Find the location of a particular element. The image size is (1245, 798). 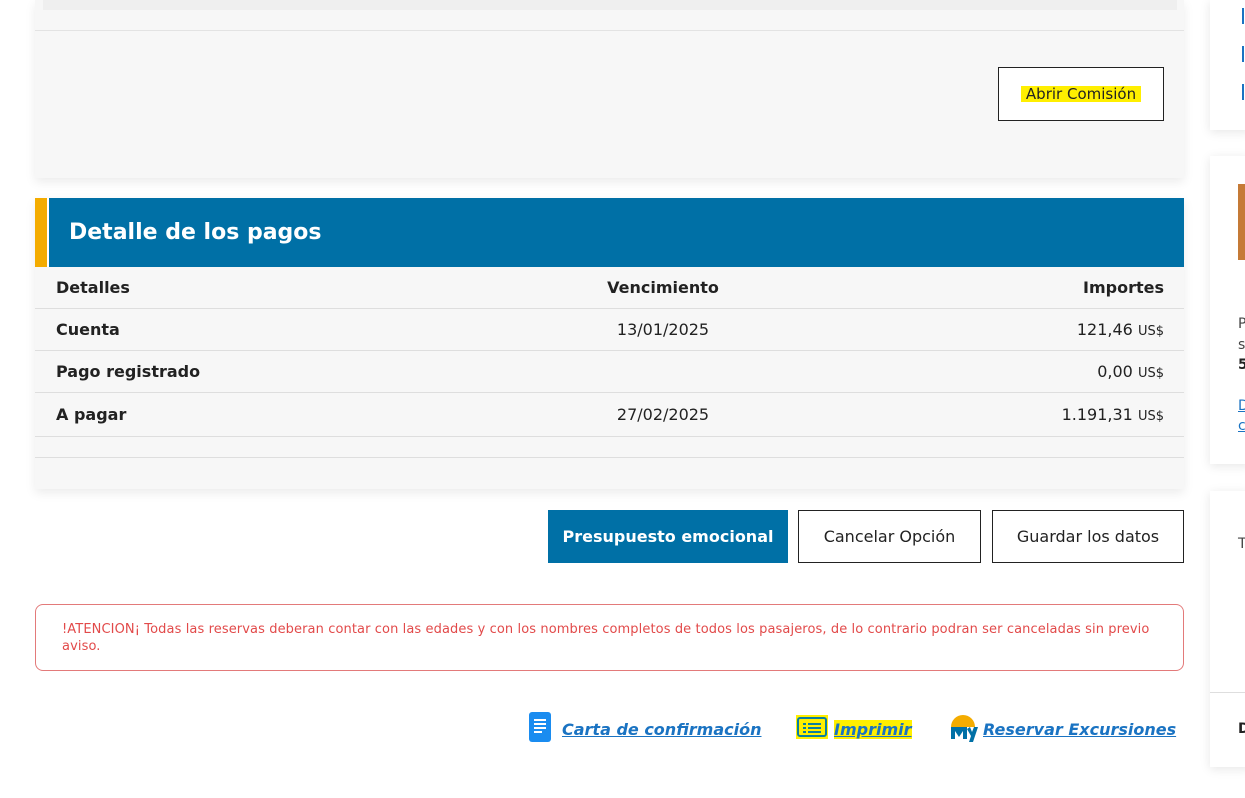

payments-title: Detalle de los pagos is located at coordinates (195, 232).